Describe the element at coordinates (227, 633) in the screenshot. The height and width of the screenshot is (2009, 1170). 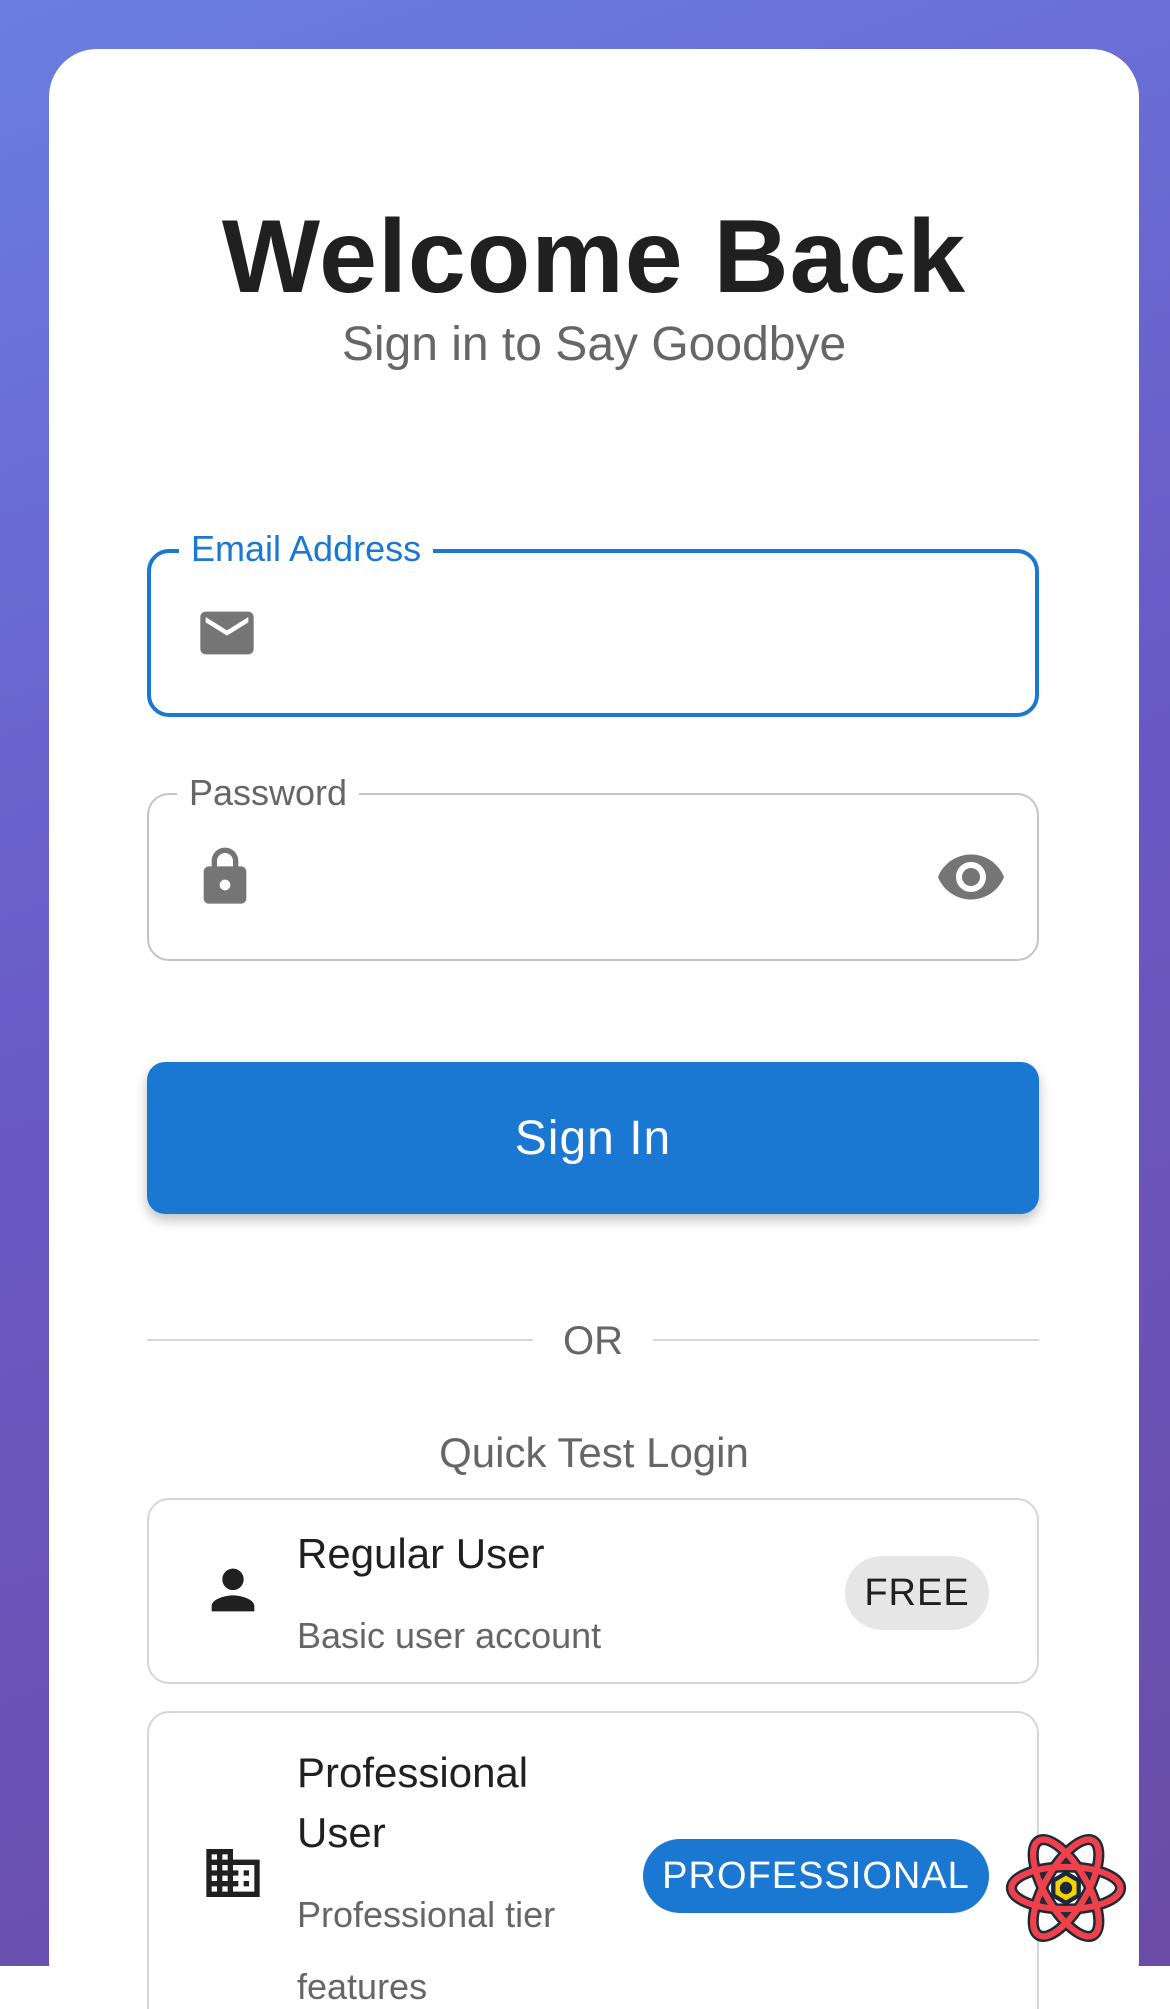
I see `mail-icon` at that location.